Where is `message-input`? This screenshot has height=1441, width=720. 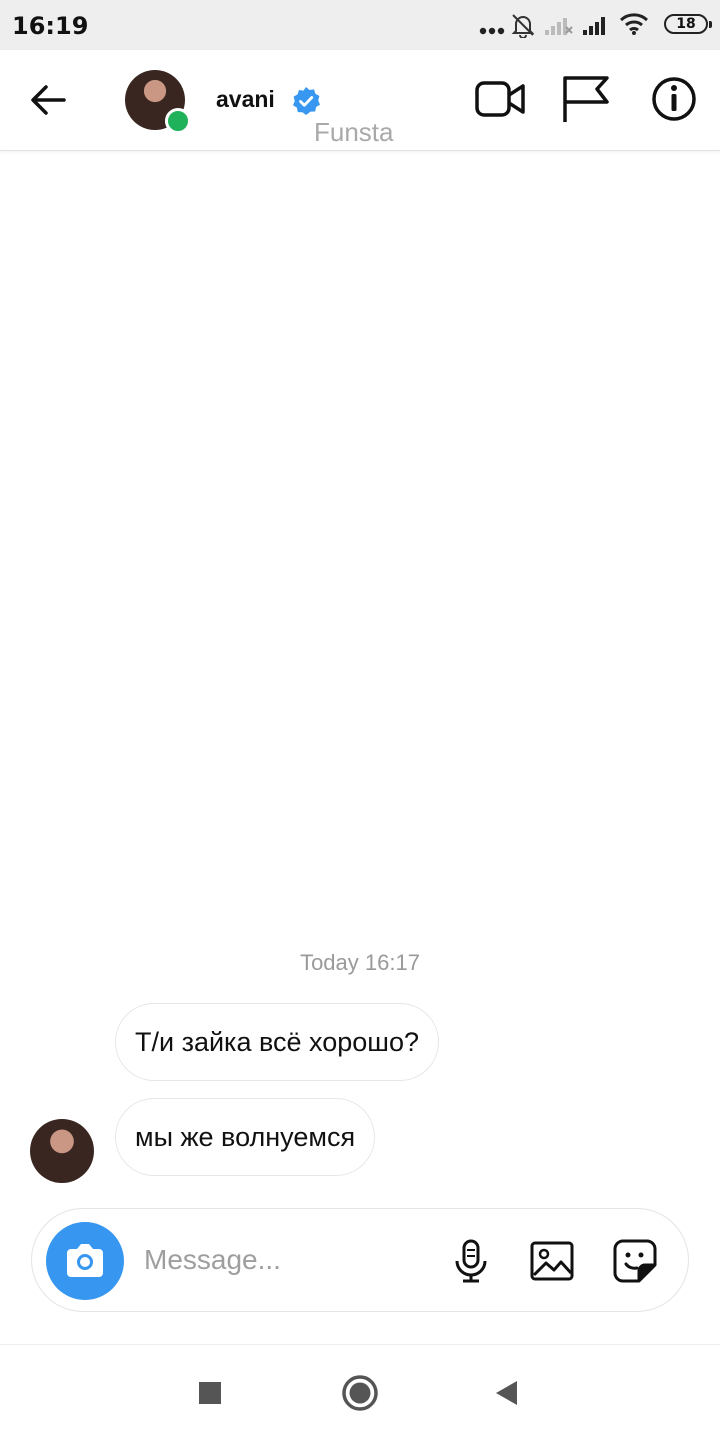 message-input is located at coordinates (284, 1260).